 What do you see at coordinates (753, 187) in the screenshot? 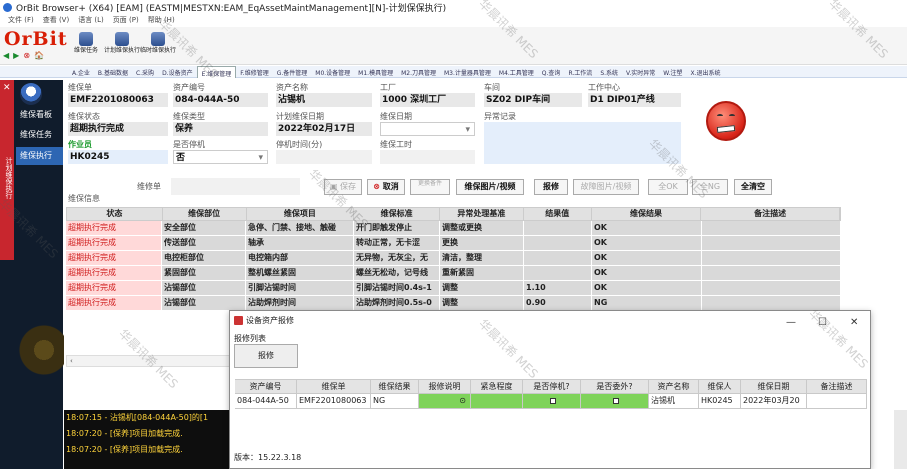
I see `clear-all-button: 全清空` at bounding box center [753, 187].